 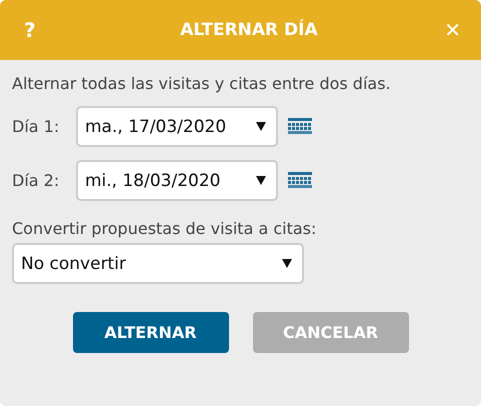 What do you see at coordinates (158, 263) in the screenshot?
I see `conversion-dropdown: No convertir` at bounding box center [158, 263].